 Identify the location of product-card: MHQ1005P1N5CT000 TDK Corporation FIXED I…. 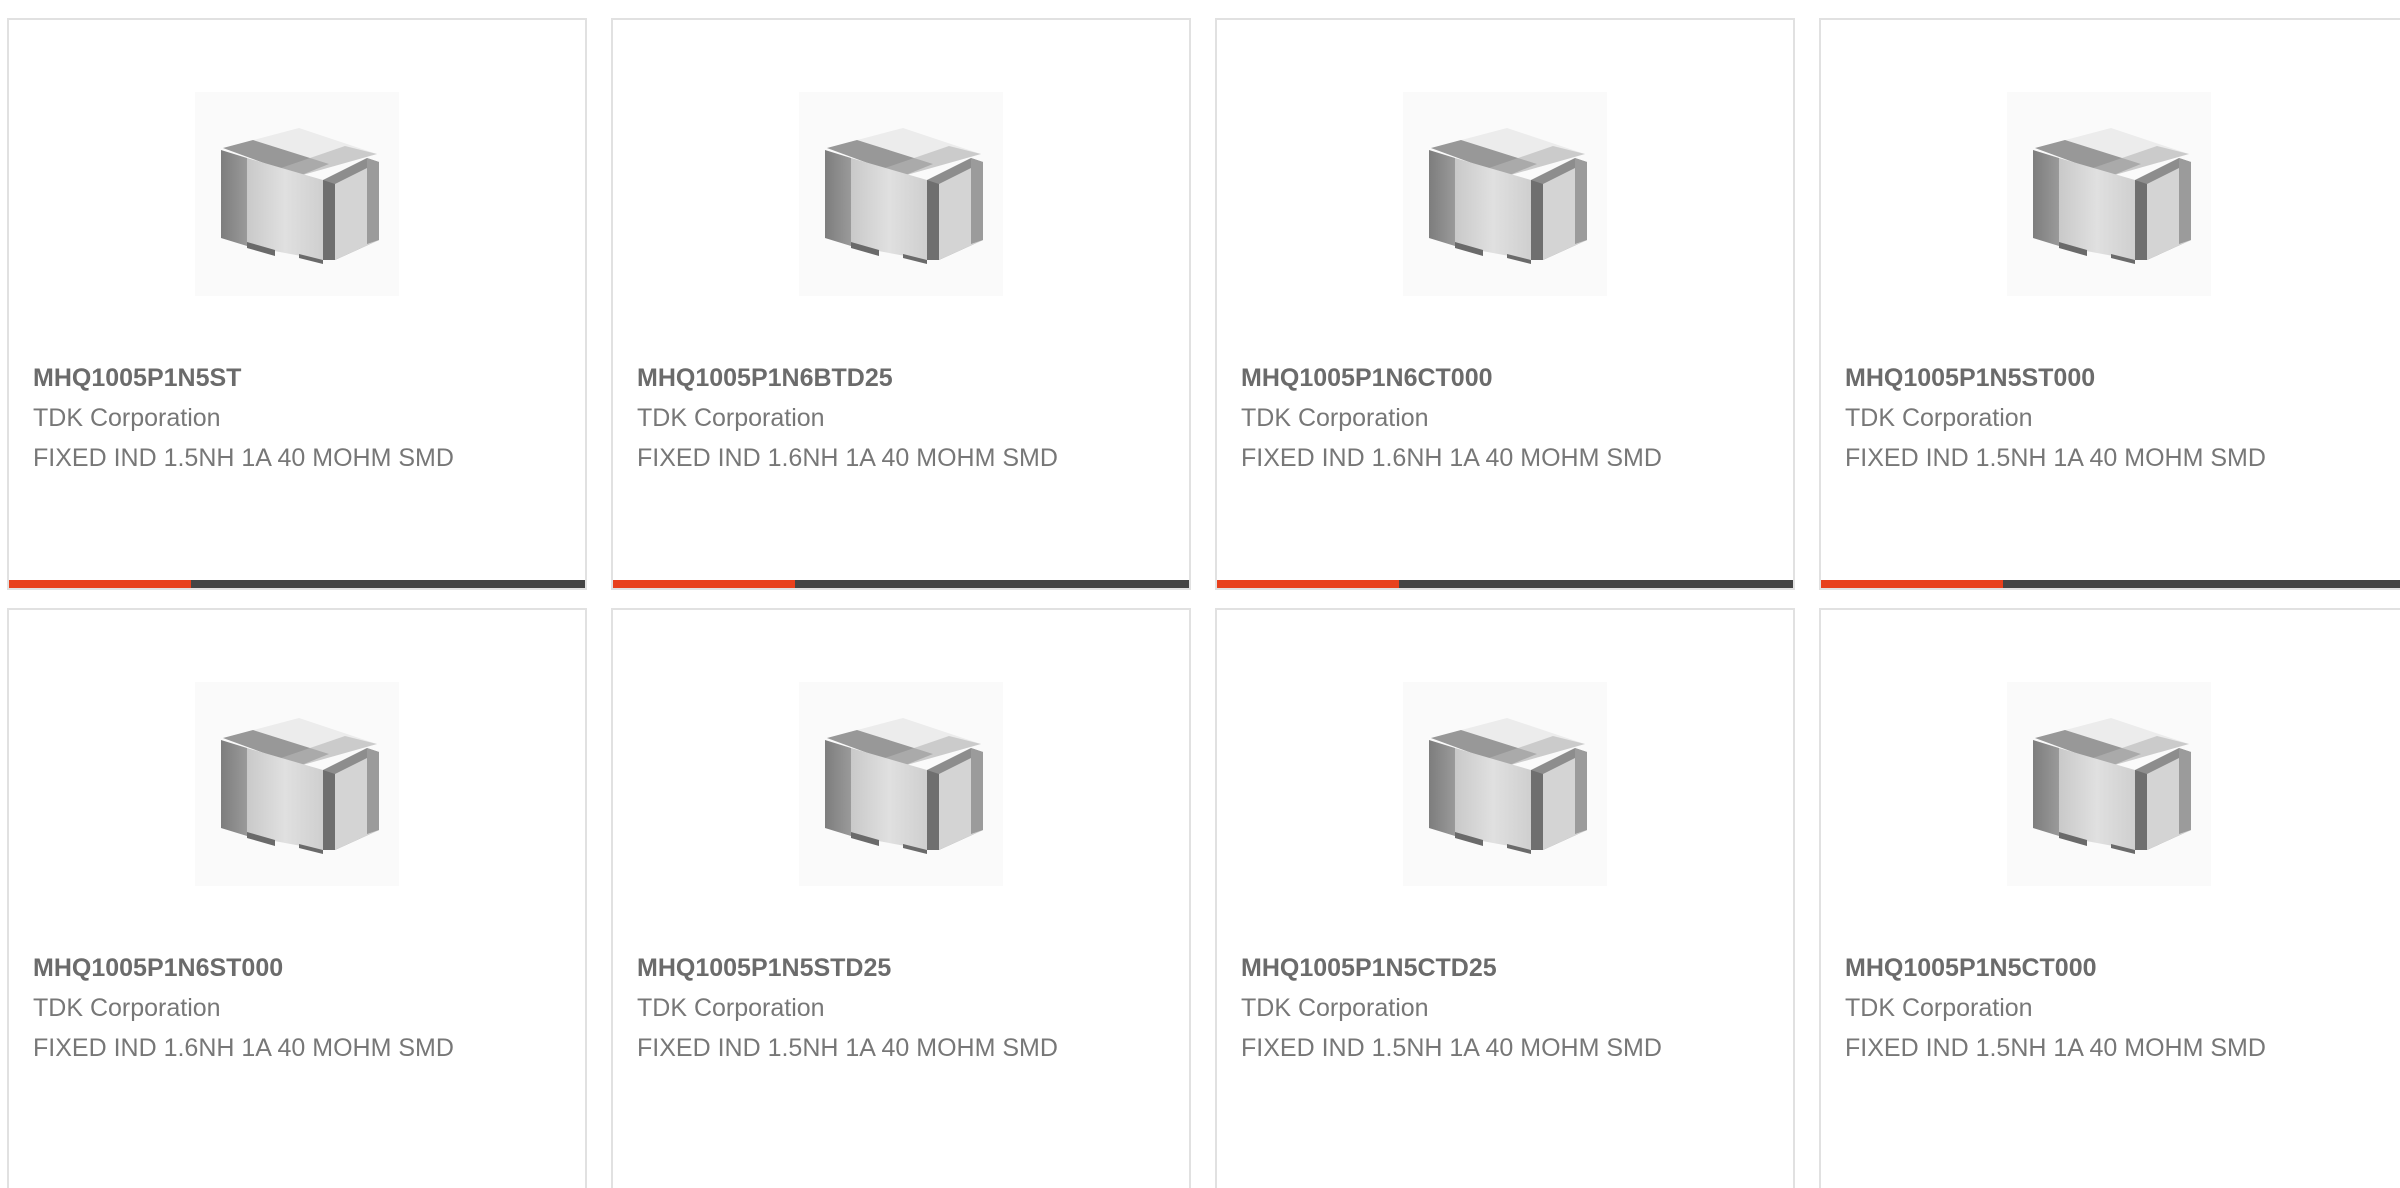
(2109, 898).